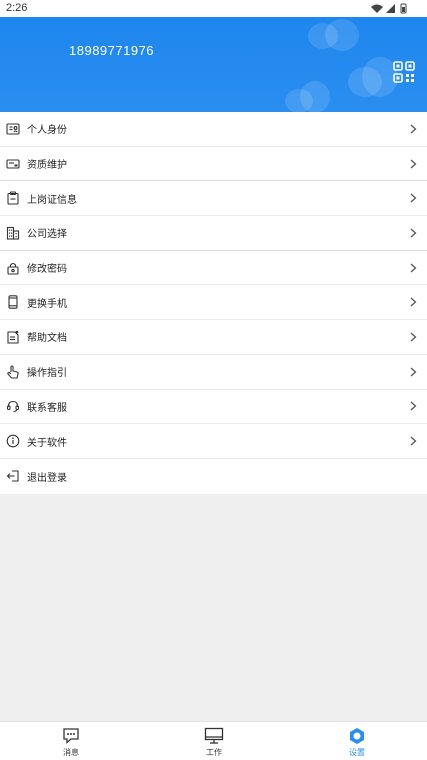 Image resolution: width=427 pixels, height=760 pixels. I want to click on tab-settings: 设置, so click(357, 741).